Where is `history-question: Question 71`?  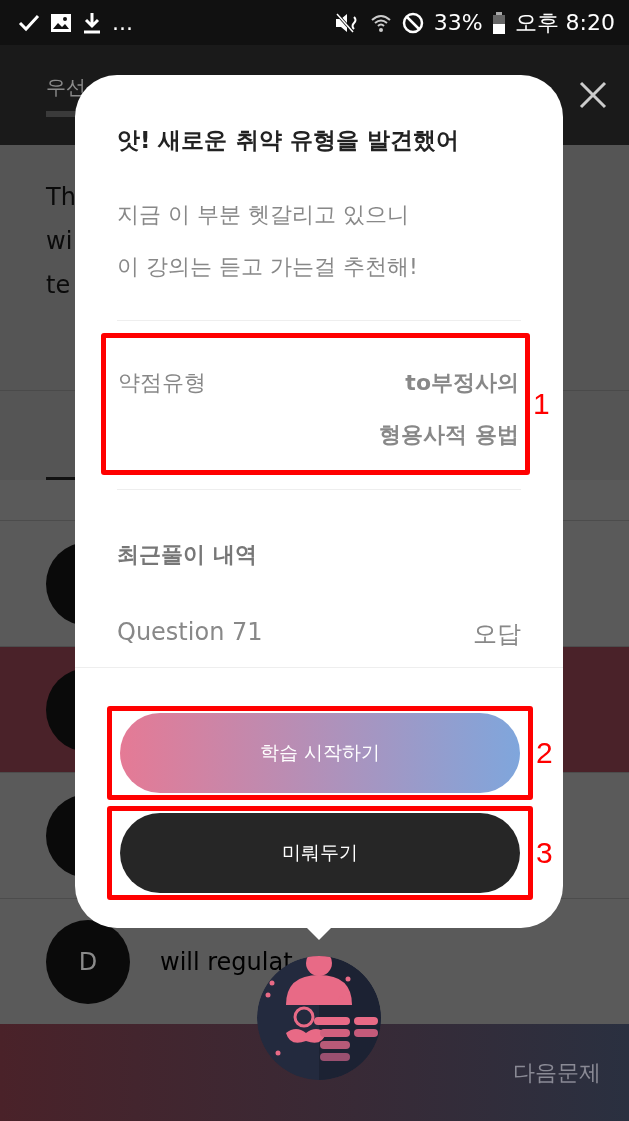
history-question: Question 71 is located at coordinates (190, 633).